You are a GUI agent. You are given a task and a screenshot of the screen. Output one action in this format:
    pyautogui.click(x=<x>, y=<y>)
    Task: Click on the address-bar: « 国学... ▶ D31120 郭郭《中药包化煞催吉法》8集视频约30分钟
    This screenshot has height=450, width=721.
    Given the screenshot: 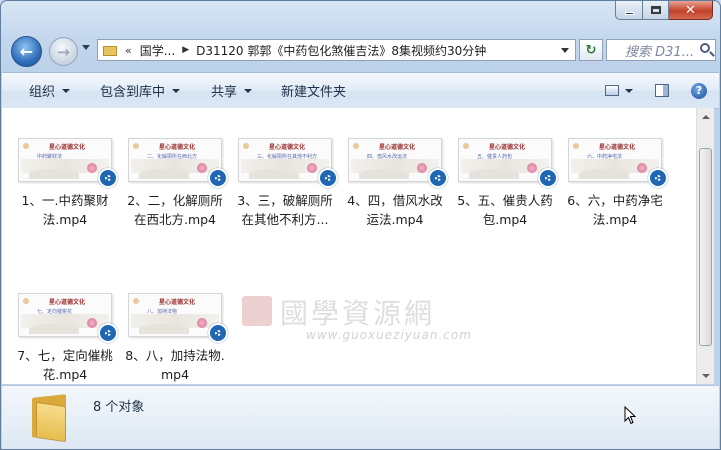 What is the action you would take?
    pyautogui.click(x=336, y=50)
    